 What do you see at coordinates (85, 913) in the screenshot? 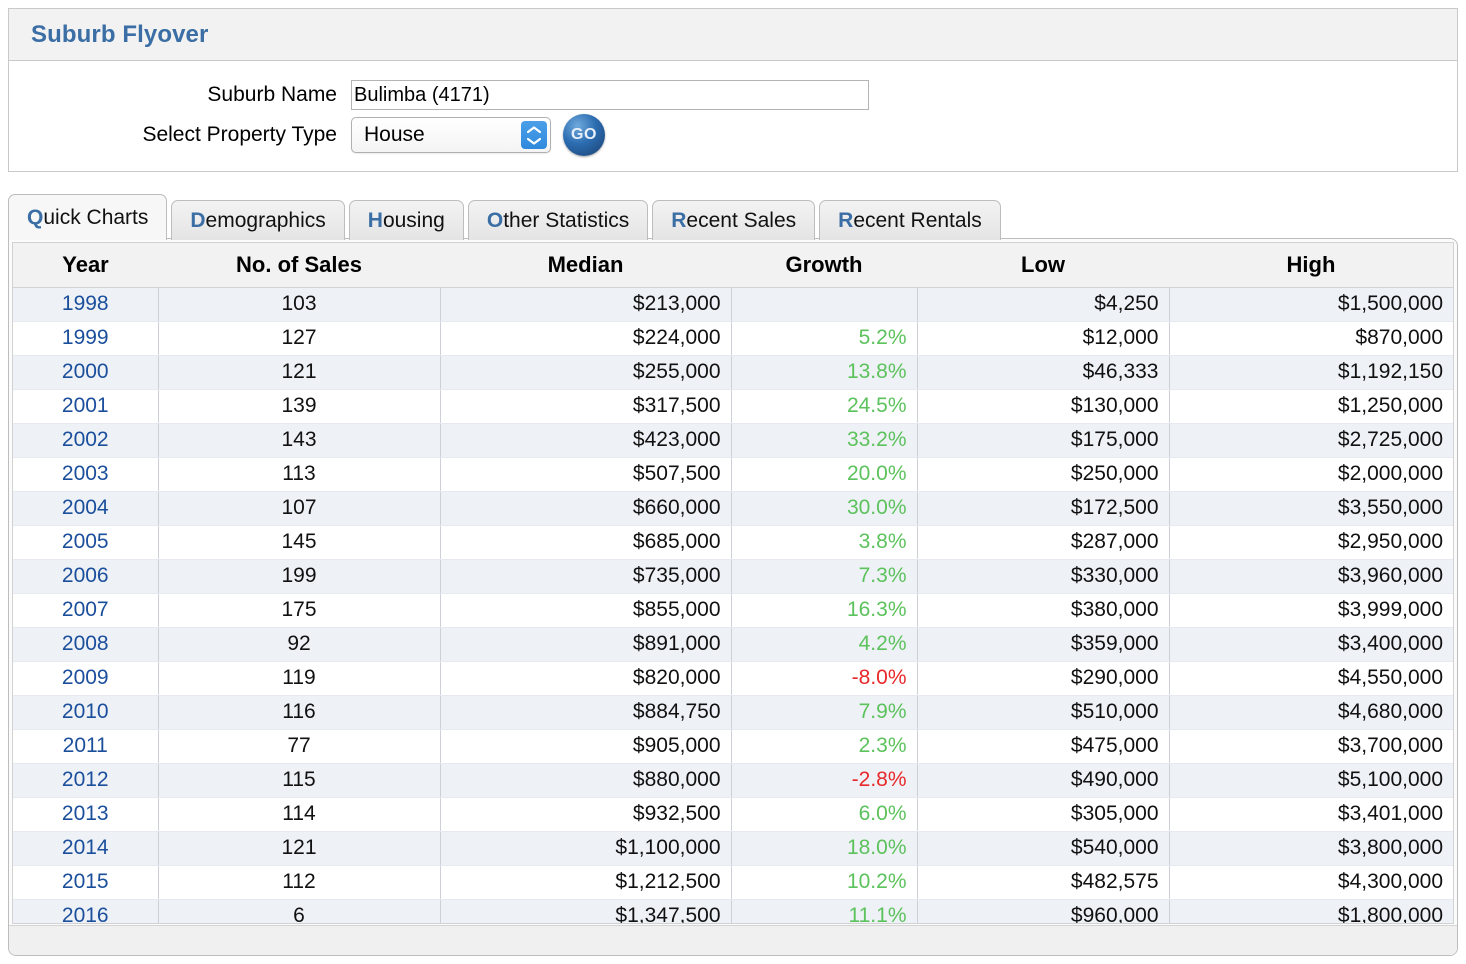
I see `cell-year-value: 2016` at bounding box center [85, 913].